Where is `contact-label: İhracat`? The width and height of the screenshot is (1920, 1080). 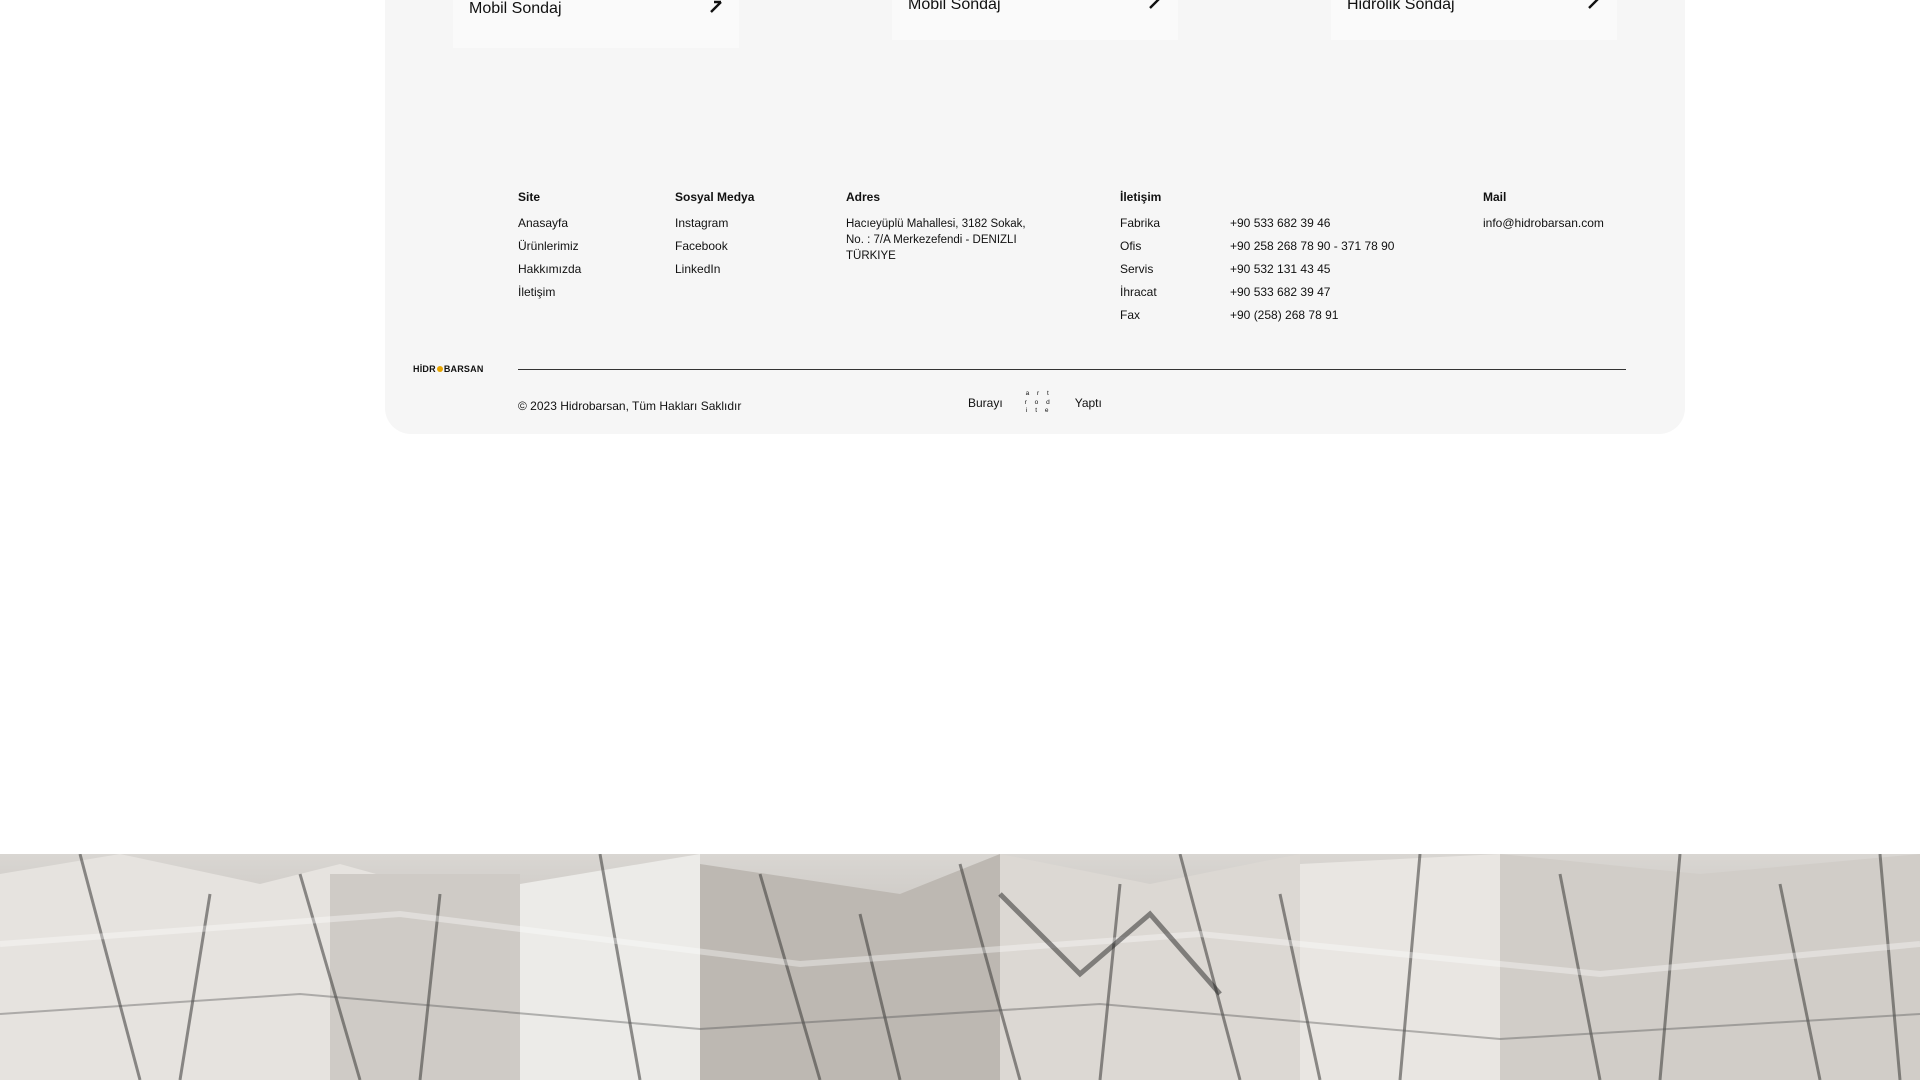 contact-label: İhracat is located at coordinates (1138, 292).